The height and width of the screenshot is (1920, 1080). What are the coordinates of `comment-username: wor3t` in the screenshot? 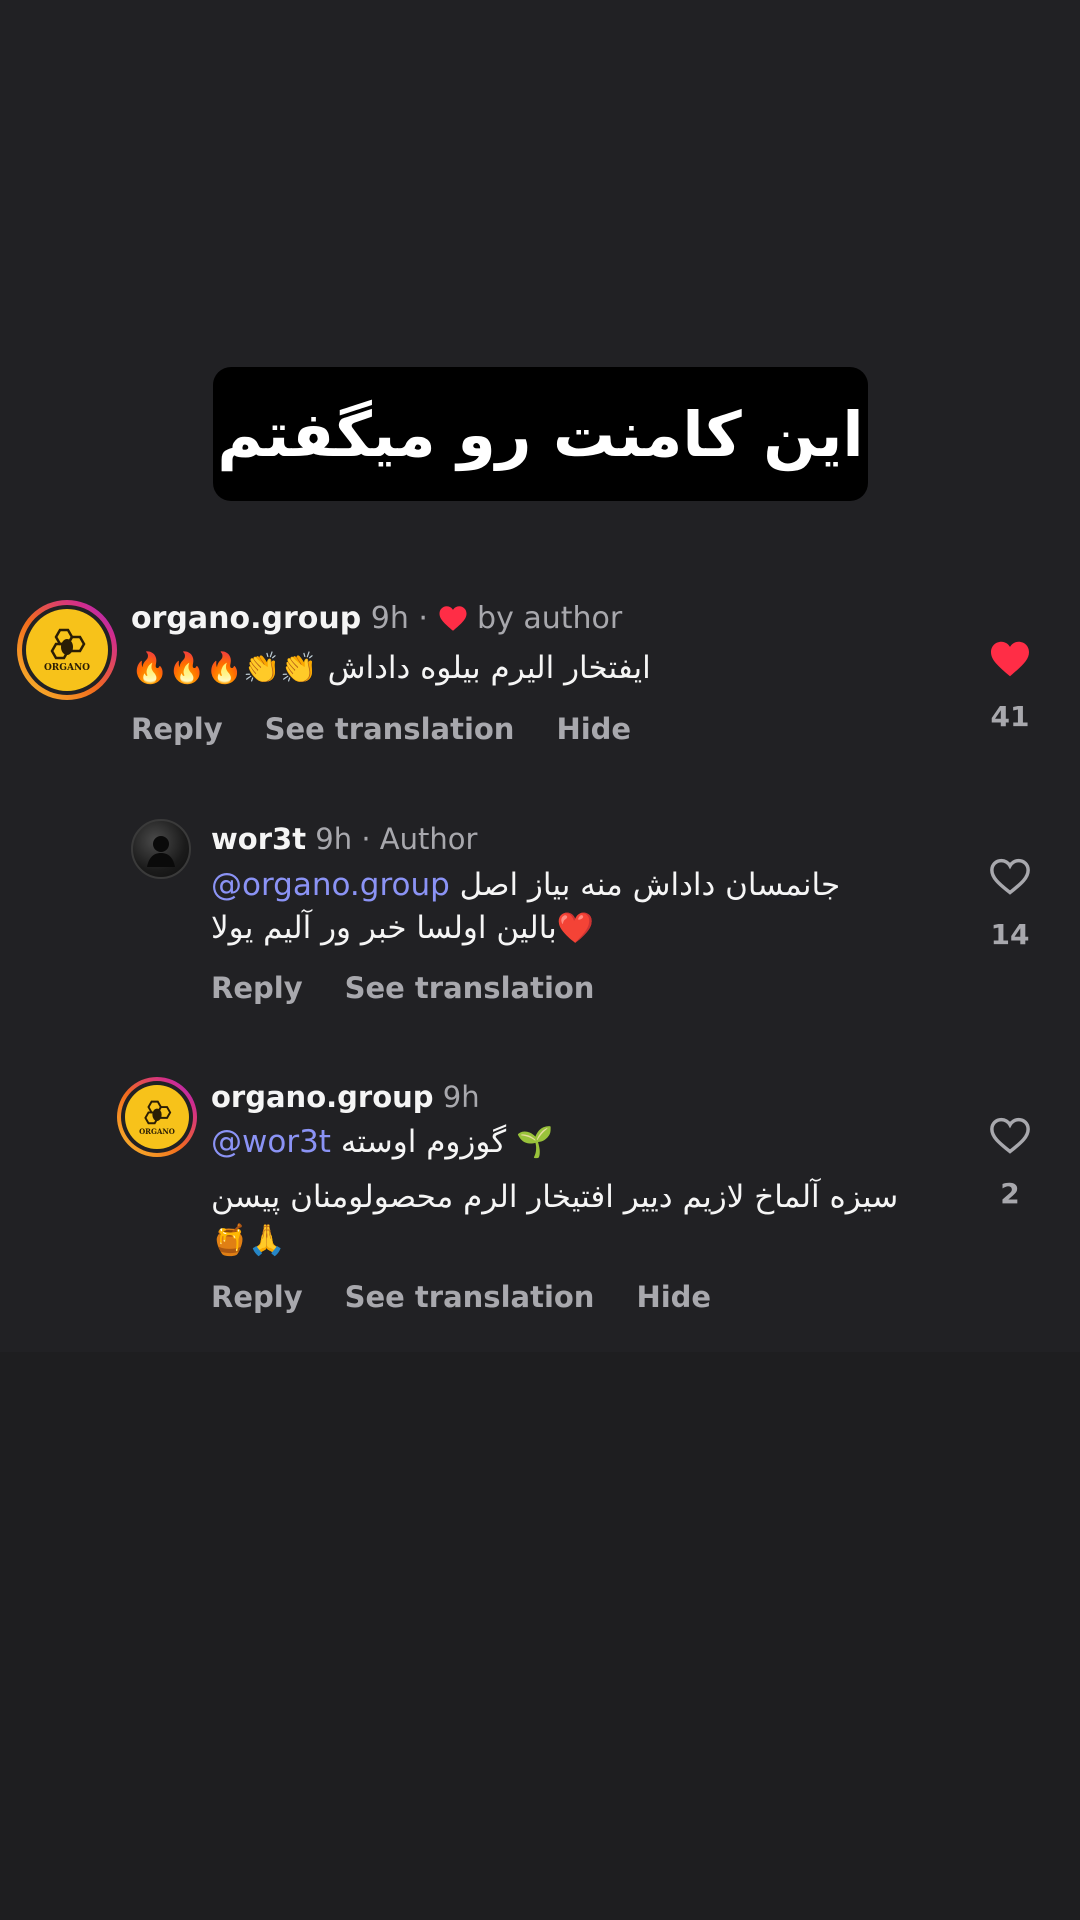 It's located at (258, 839).